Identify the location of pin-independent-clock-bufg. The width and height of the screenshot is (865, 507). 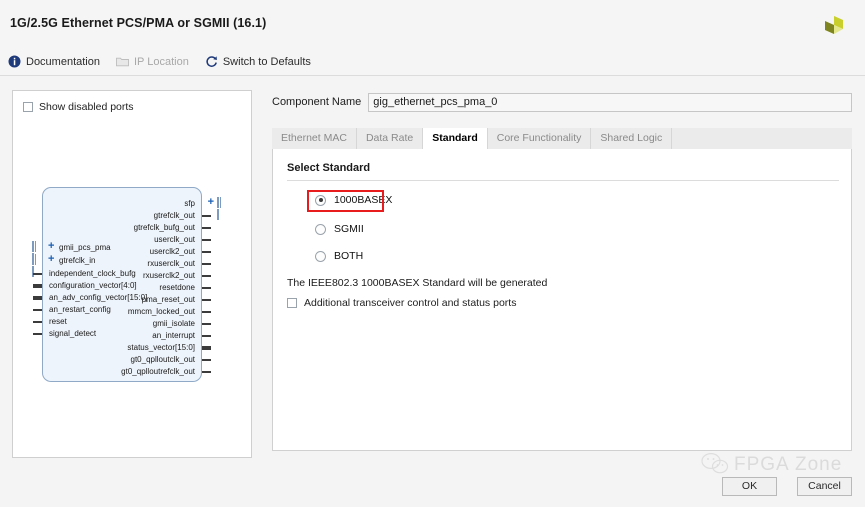
(37, 274).